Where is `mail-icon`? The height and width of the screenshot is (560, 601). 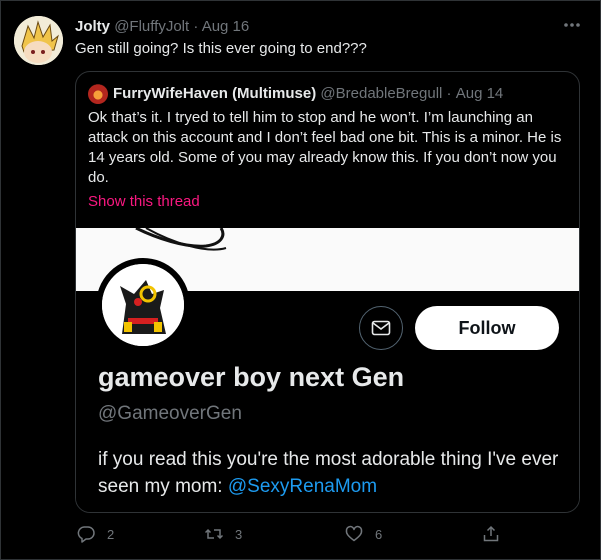 mail-icon is located at coordinates (381, 328).